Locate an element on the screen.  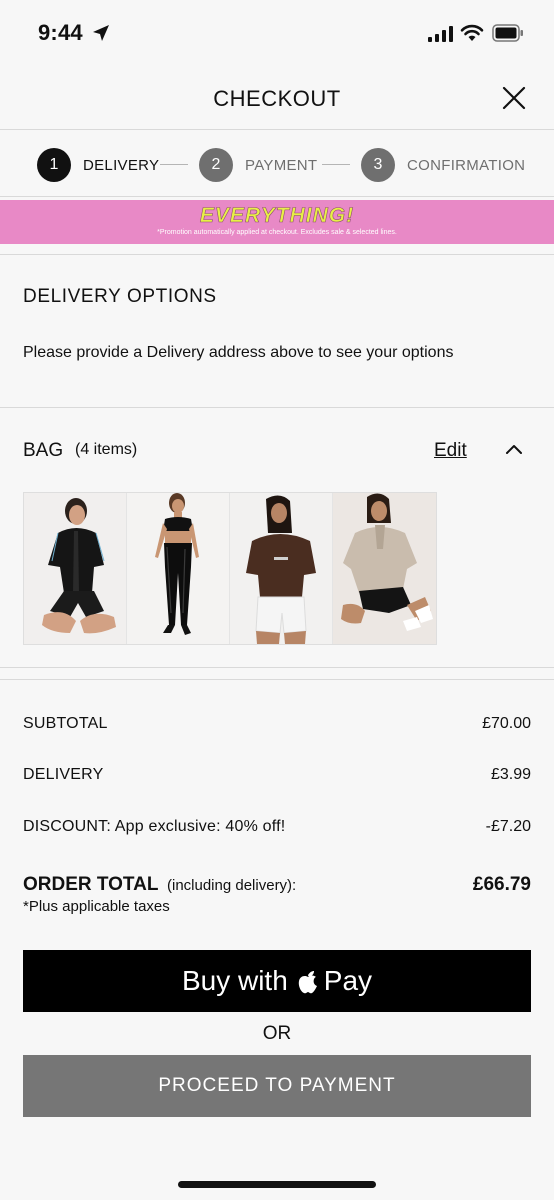
order-total-value: £66.79 is located at coordinates (501, 884).